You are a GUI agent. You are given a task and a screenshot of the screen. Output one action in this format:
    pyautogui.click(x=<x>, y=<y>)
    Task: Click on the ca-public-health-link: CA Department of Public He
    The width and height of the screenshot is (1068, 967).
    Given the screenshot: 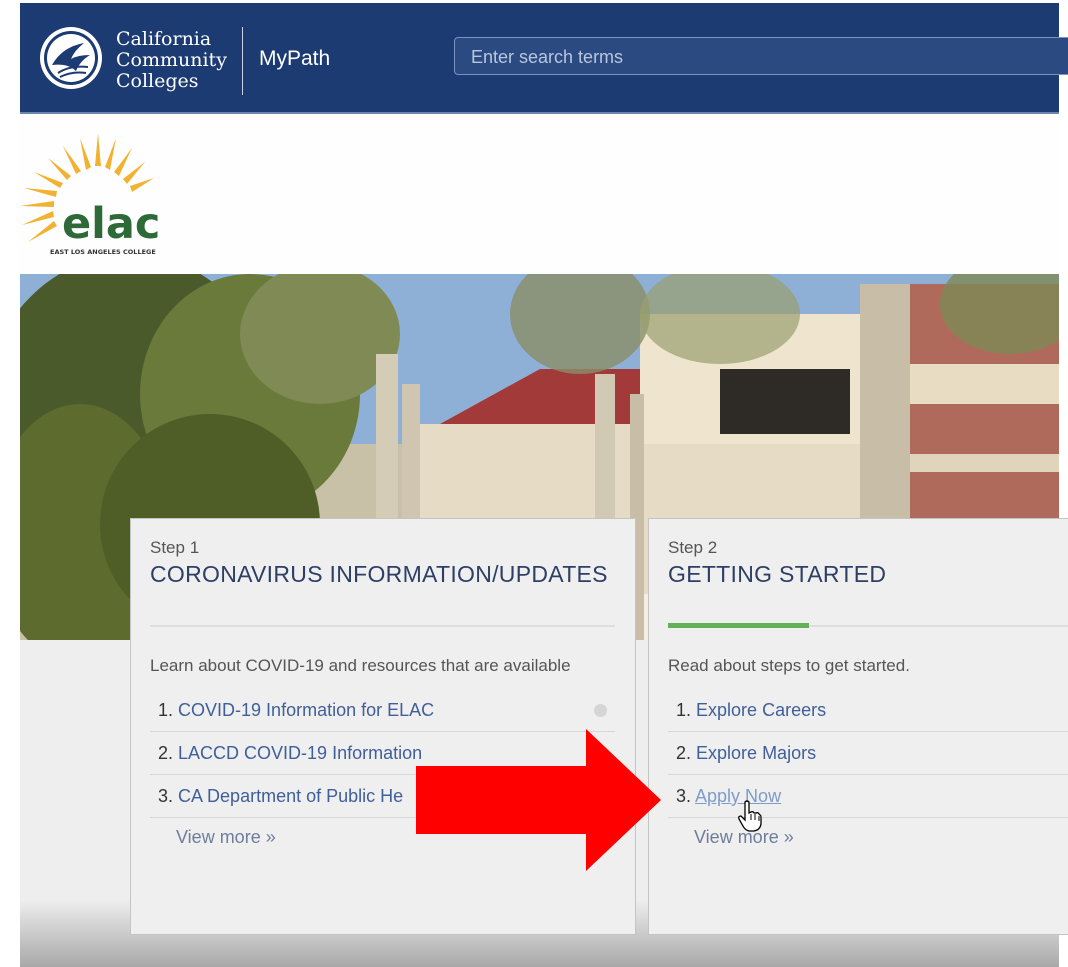 What is the action you would take?
    pyautogui.click(x=290, y=796)
    